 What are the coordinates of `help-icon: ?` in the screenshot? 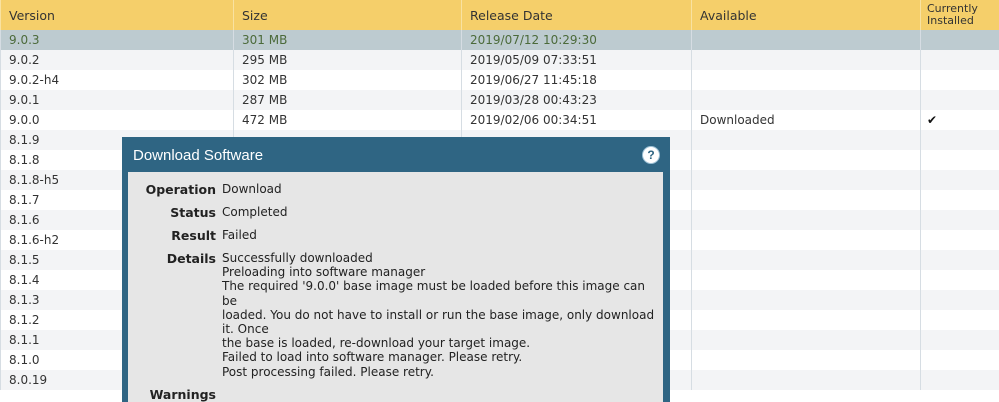 It's located at (651, 155).